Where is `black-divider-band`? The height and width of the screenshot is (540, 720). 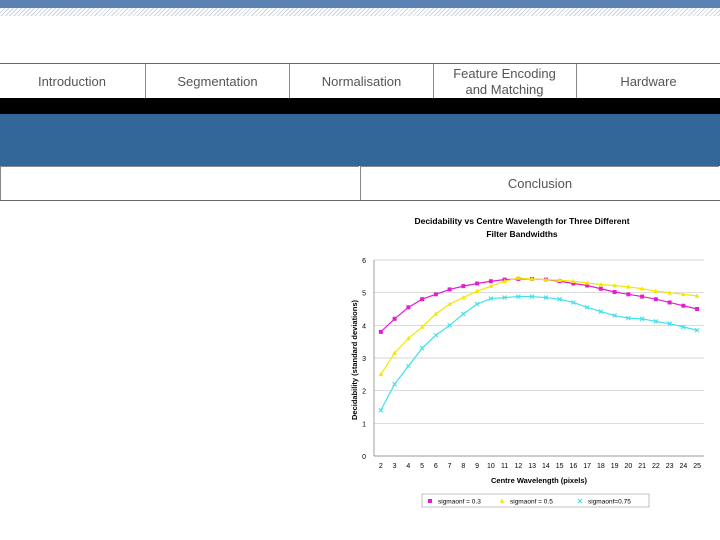
black-divider-band is located at coordinates (360, 106).